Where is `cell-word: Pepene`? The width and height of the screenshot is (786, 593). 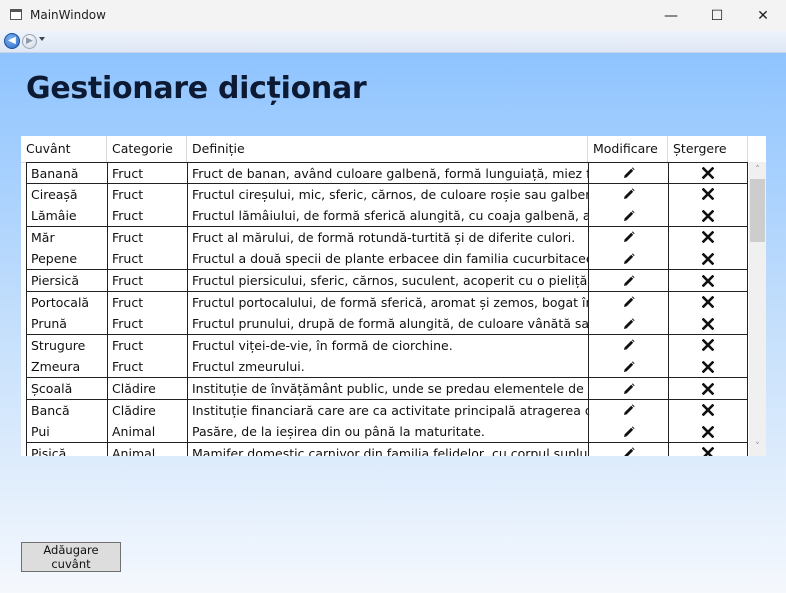 cell-word: Pepene is located at coordinates (66, 259).